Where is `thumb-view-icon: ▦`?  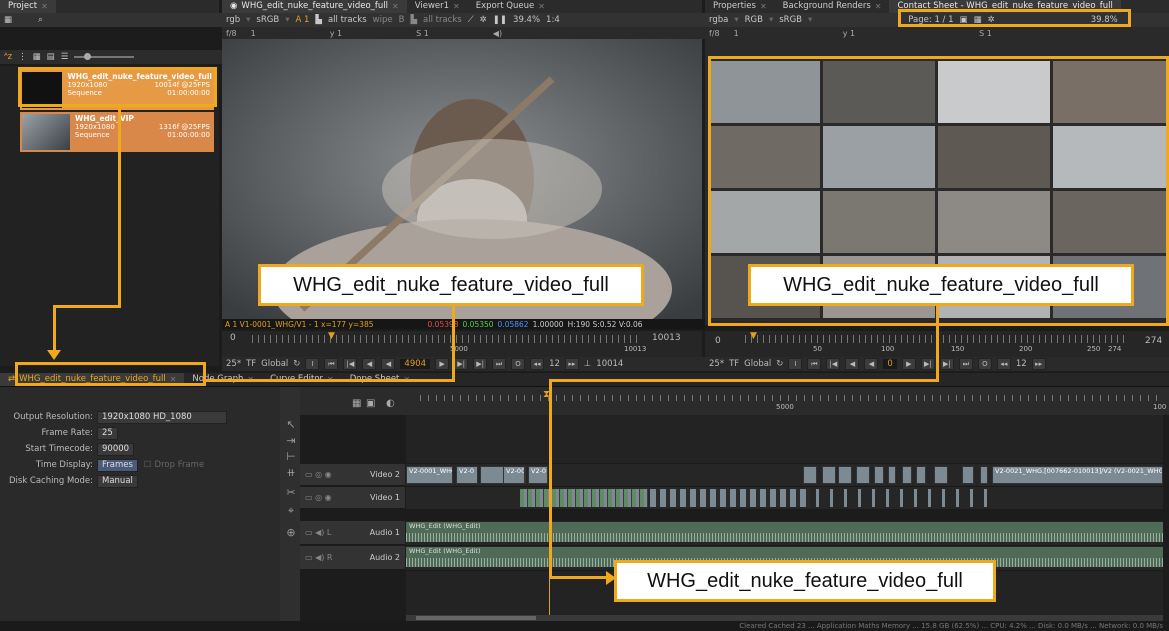
thumb-view-icon: ▦ is located at coordinates (37, 57).